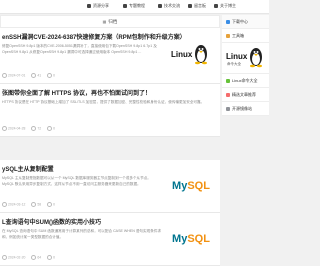  Describe the element at coordinates (17, 128) in the screenshot. I see `date-text: 2024-04-28` at that location.